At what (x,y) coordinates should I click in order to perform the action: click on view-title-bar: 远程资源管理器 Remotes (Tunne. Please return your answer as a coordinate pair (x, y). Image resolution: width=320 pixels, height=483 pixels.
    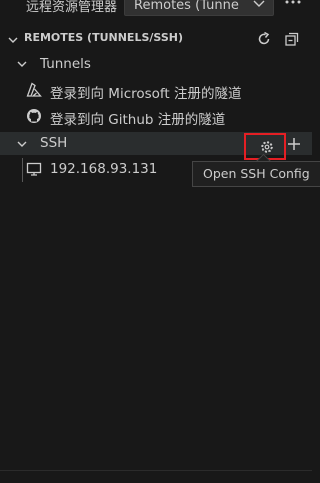
    Looking at the image, I should click on (156, 10).